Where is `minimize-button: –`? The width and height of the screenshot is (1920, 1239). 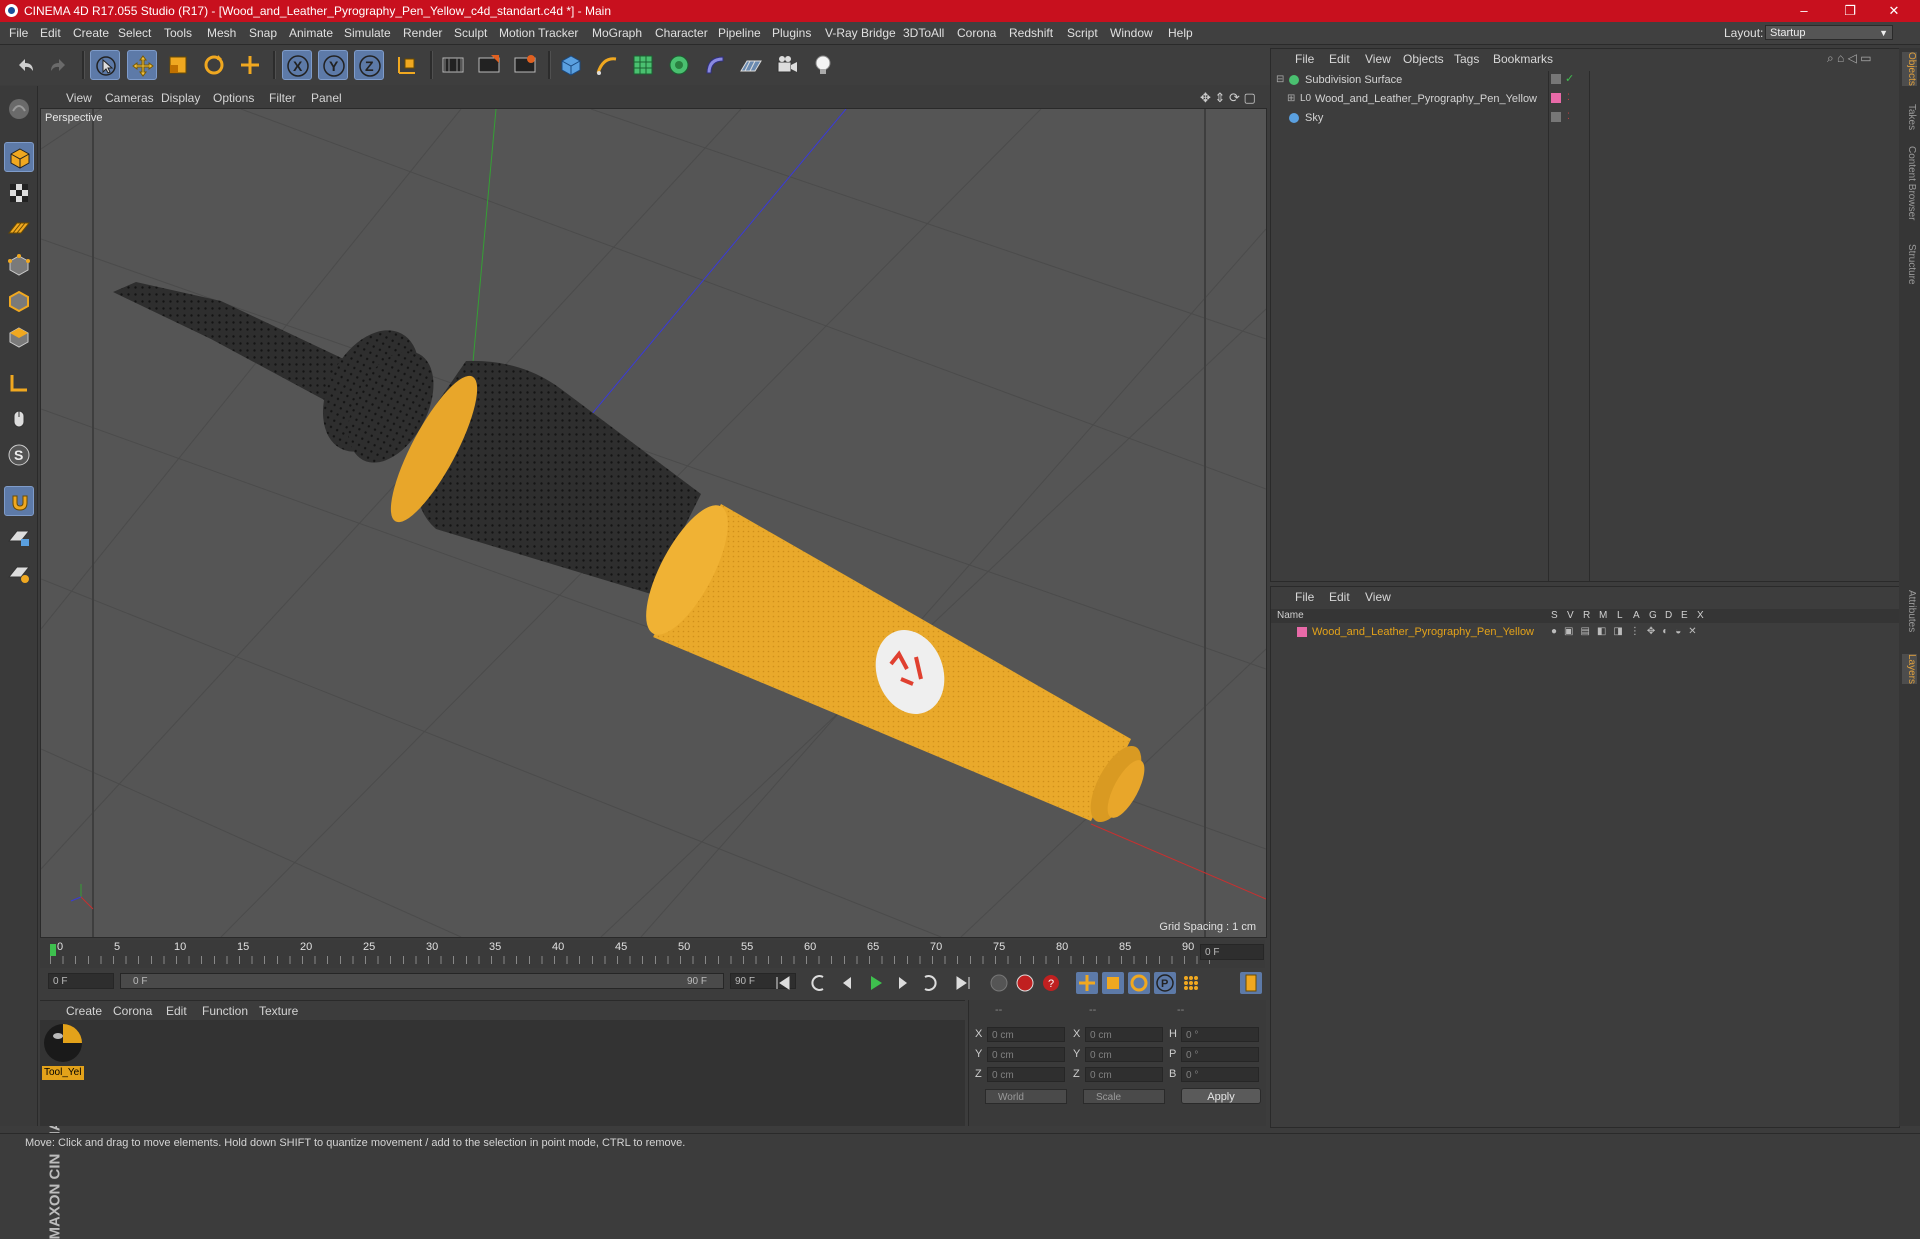
minimize-button: – is located at coordinates (1804, 11).